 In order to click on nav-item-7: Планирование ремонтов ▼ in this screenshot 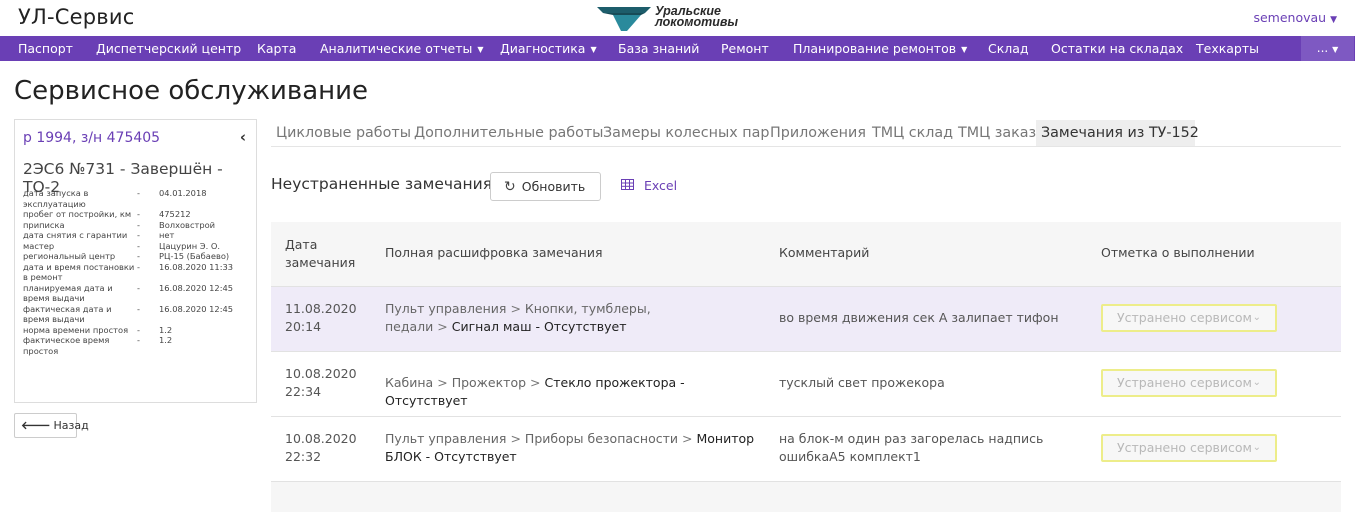, I will do `click(880, 48)`.